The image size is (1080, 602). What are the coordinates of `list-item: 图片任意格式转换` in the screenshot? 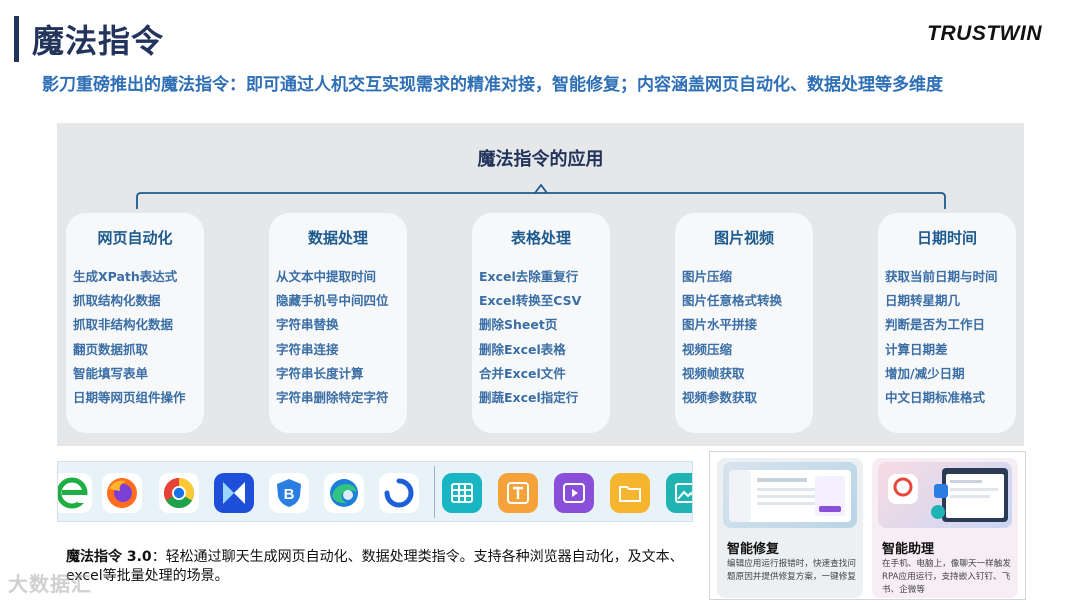 It's located at (732, 301).